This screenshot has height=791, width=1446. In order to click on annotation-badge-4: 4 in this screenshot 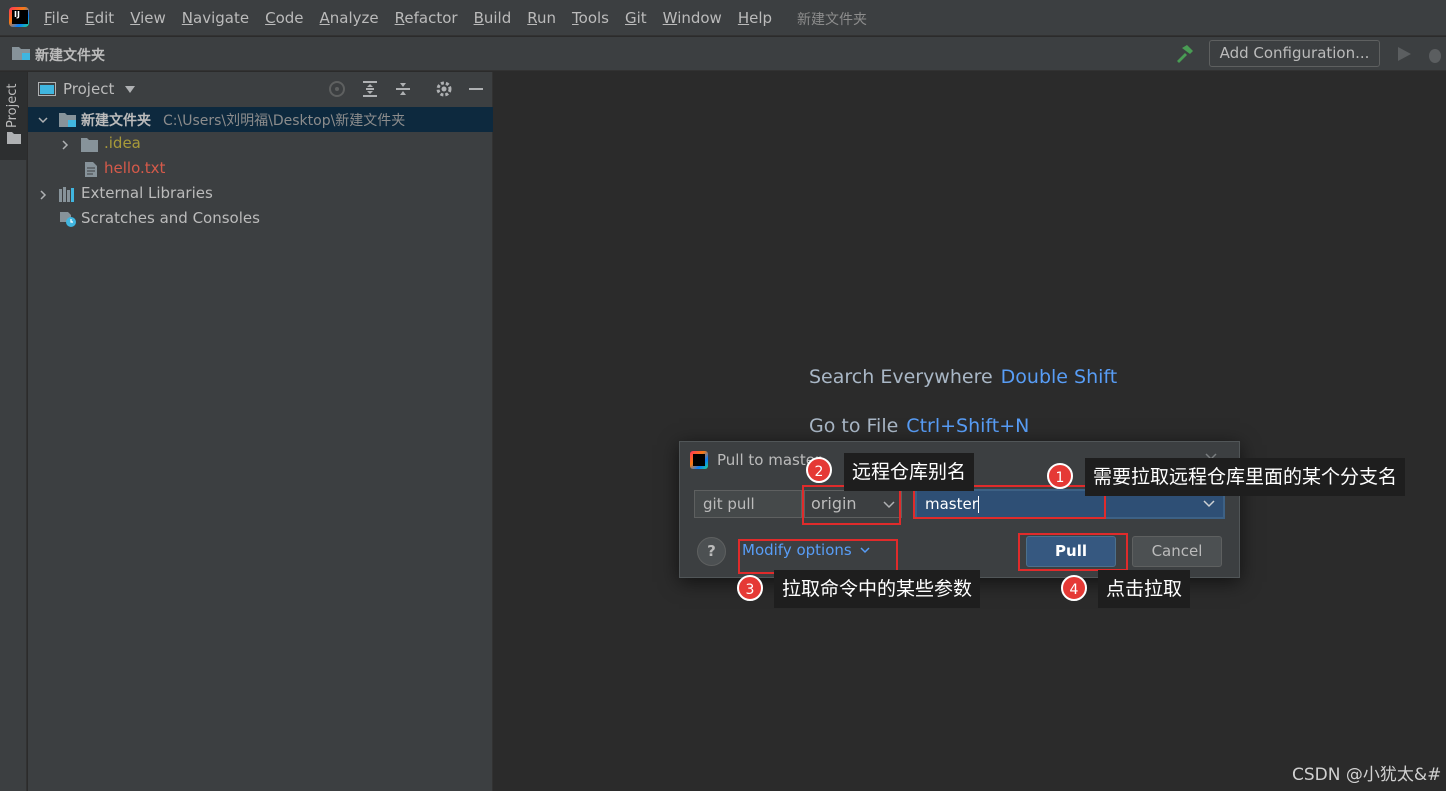, I will do `click(1074, 588)`.